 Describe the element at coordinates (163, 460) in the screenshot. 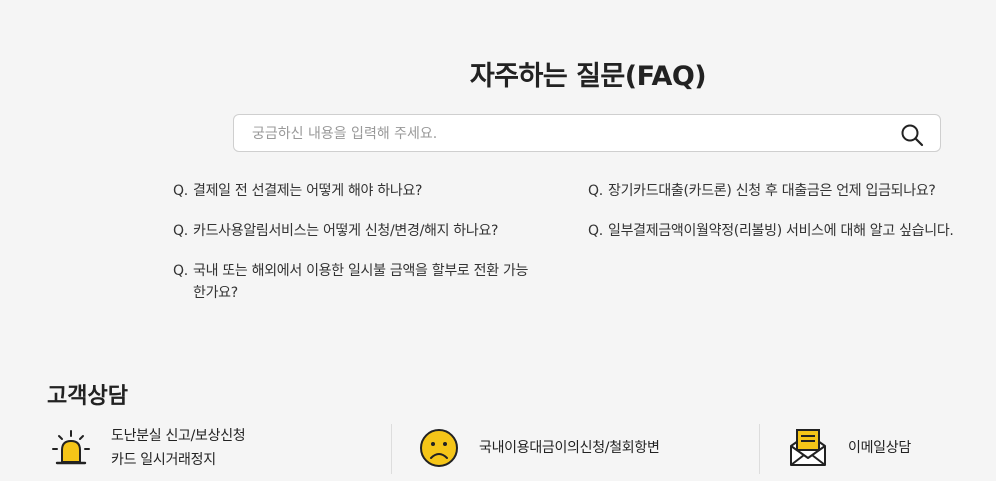

I see `consult-label-line2: 카드 일시거래정지` at that location.